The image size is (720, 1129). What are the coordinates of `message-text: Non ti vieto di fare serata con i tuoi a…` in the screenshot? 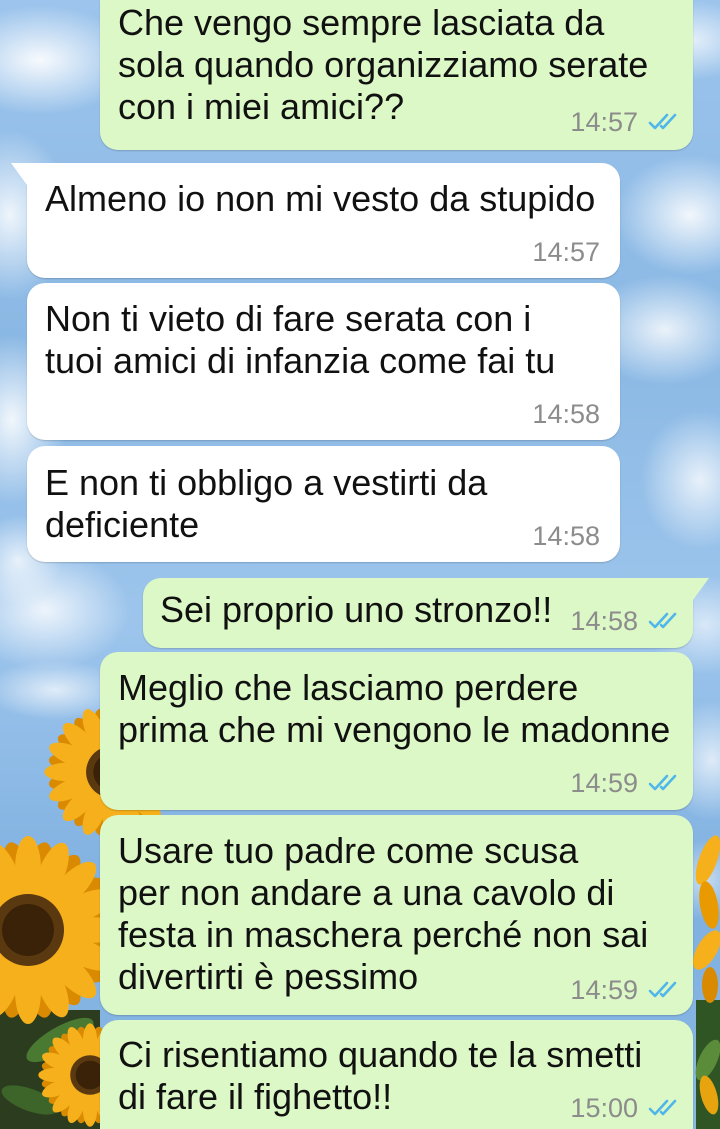 It's located at (300, 339).